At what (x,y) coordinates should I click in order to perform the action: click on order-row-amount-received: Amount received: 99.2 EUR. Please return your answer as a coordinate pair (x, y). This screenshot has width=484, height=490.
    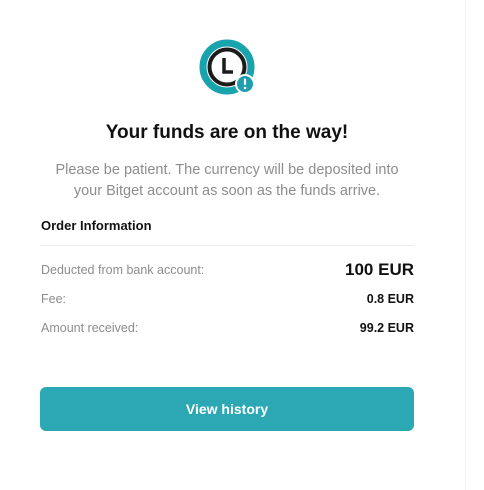
    Looking at the image, I should click on (227, 328).